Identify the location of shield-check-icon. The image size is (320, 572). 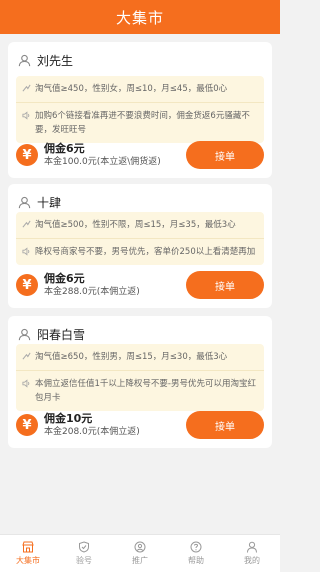
(84, 547).